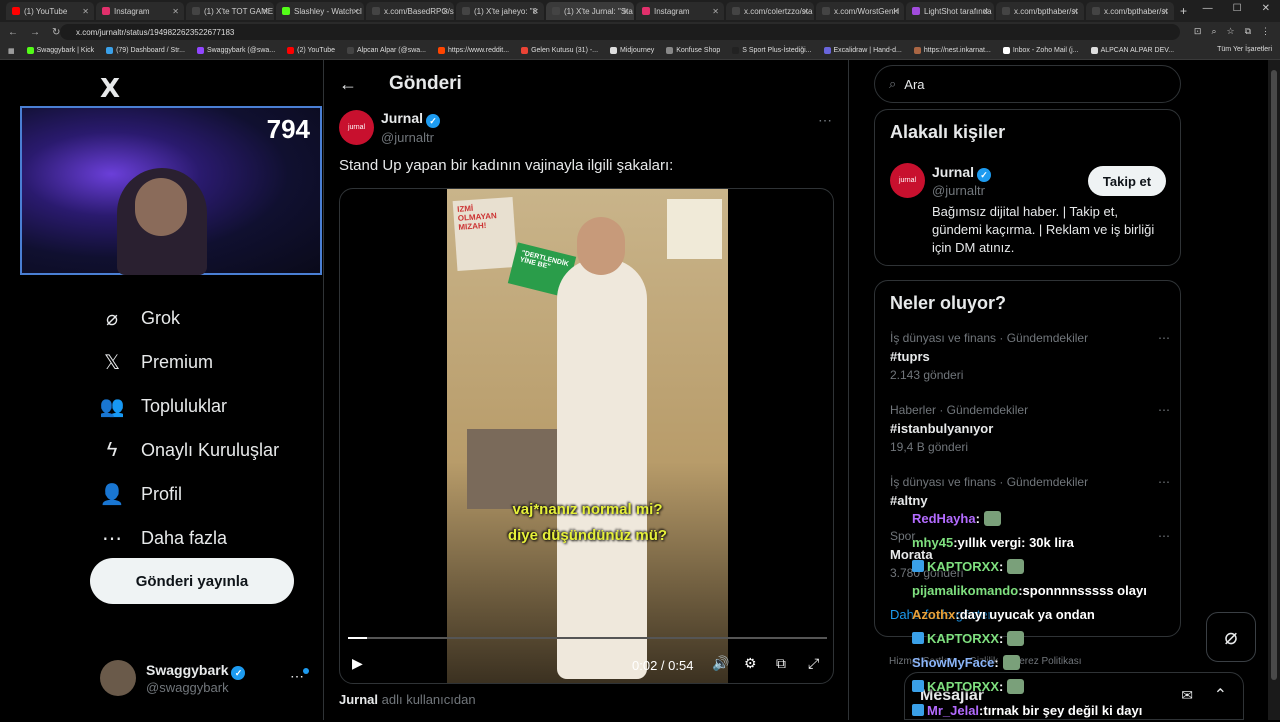 The height and width of the screenshot is (722, 1280). What do you see at coordinates (1027, 84) in the screenshot?
I see `search-input: ⌕ Ara` at bounding box center [1027, 84].